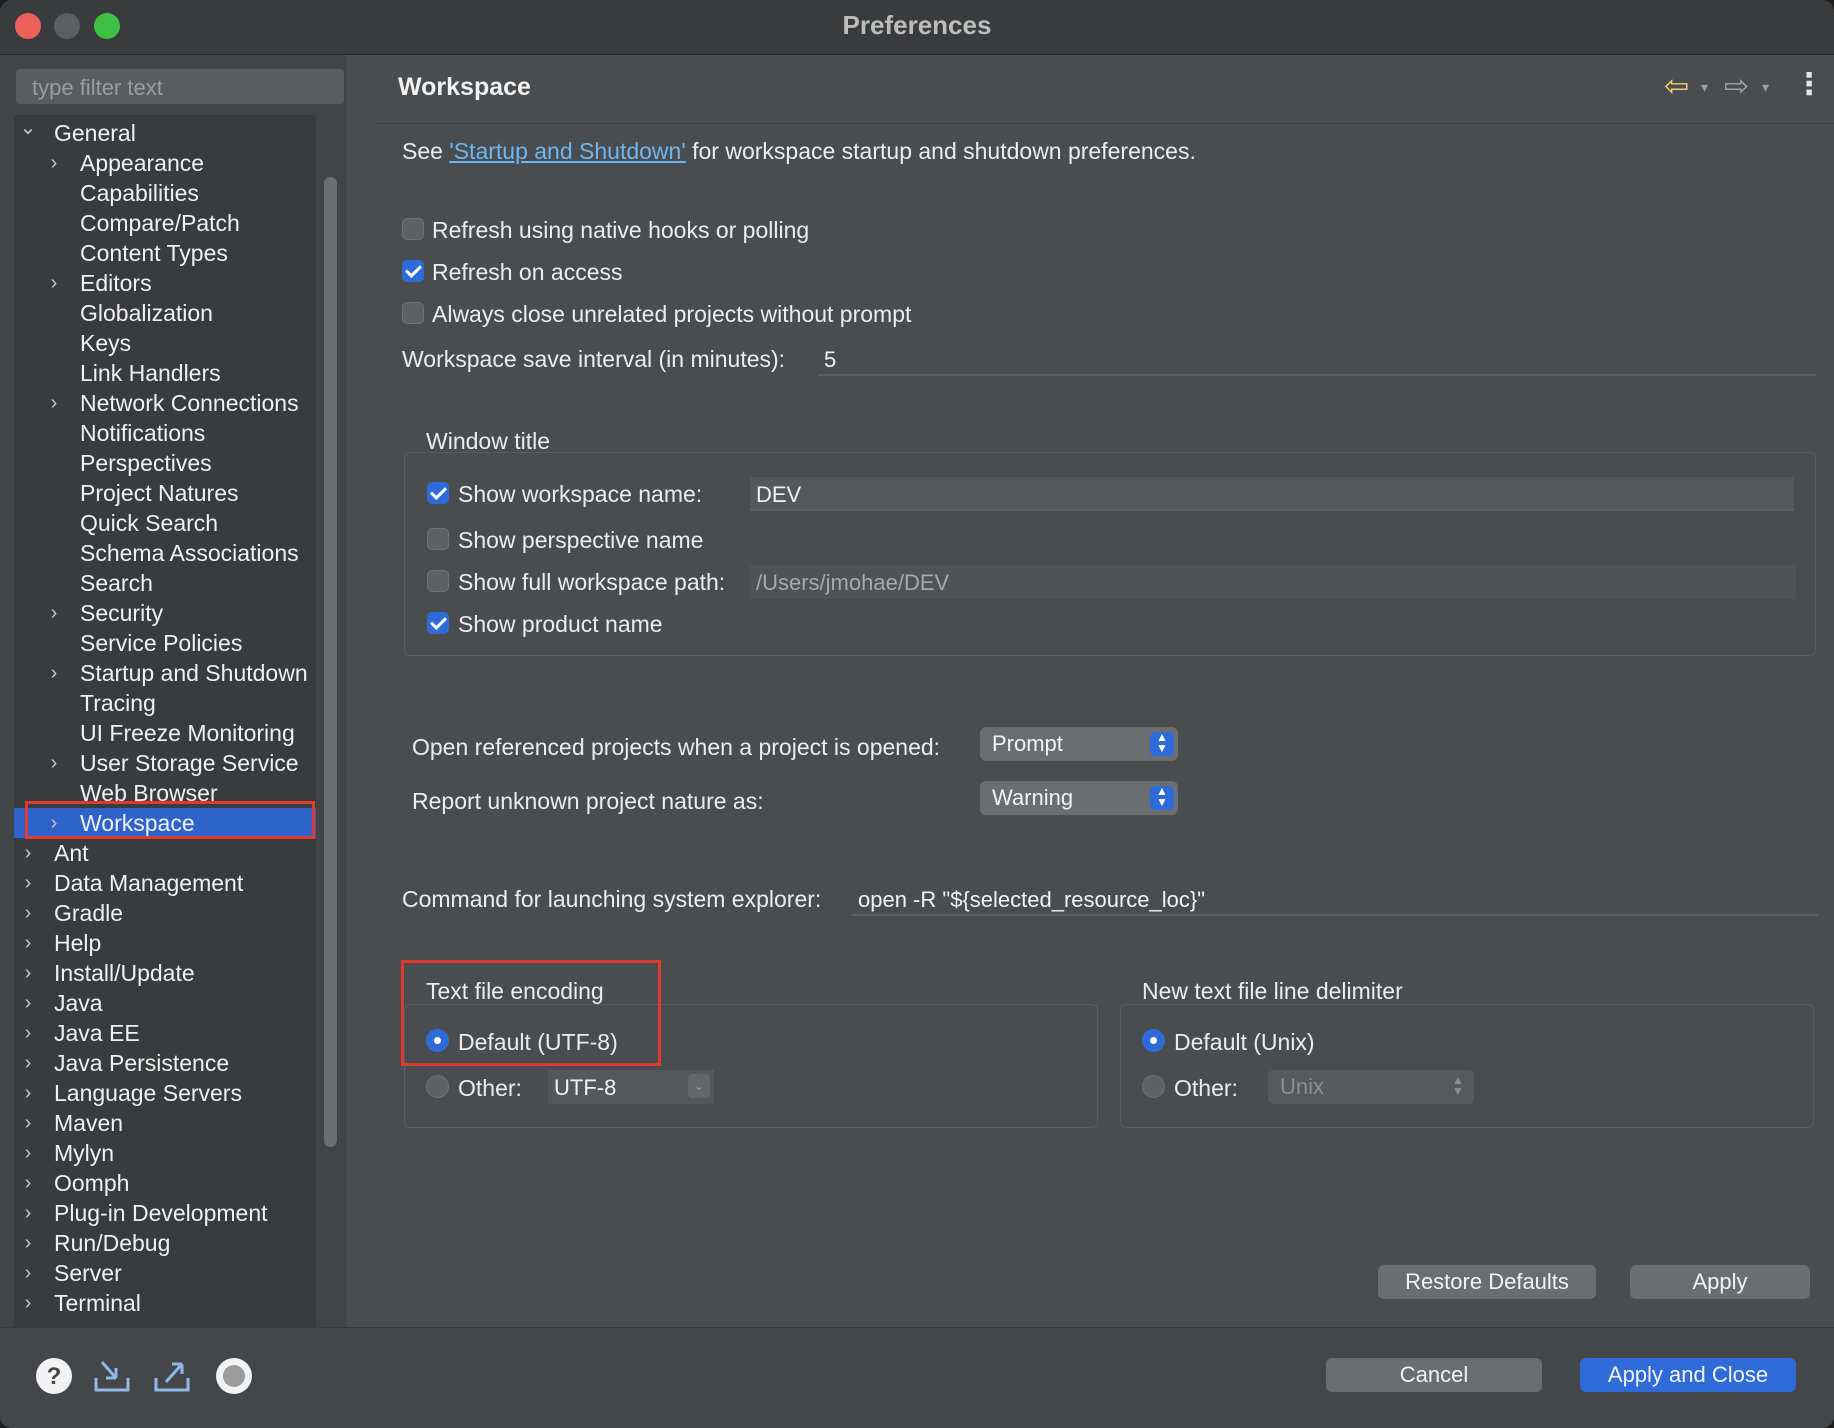  I want to click on tree-item: › Install/Update, so click(165, 973).